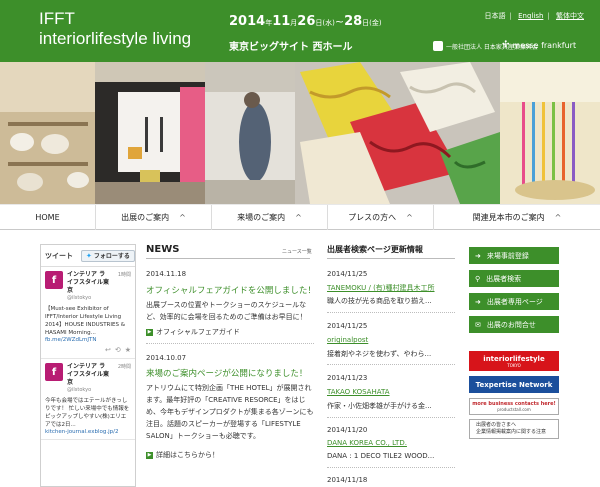 This screenshot has height=487, width=600. I want to click on nav-related-fairs-label: 関連見本市のご案内, so click(508, 217).